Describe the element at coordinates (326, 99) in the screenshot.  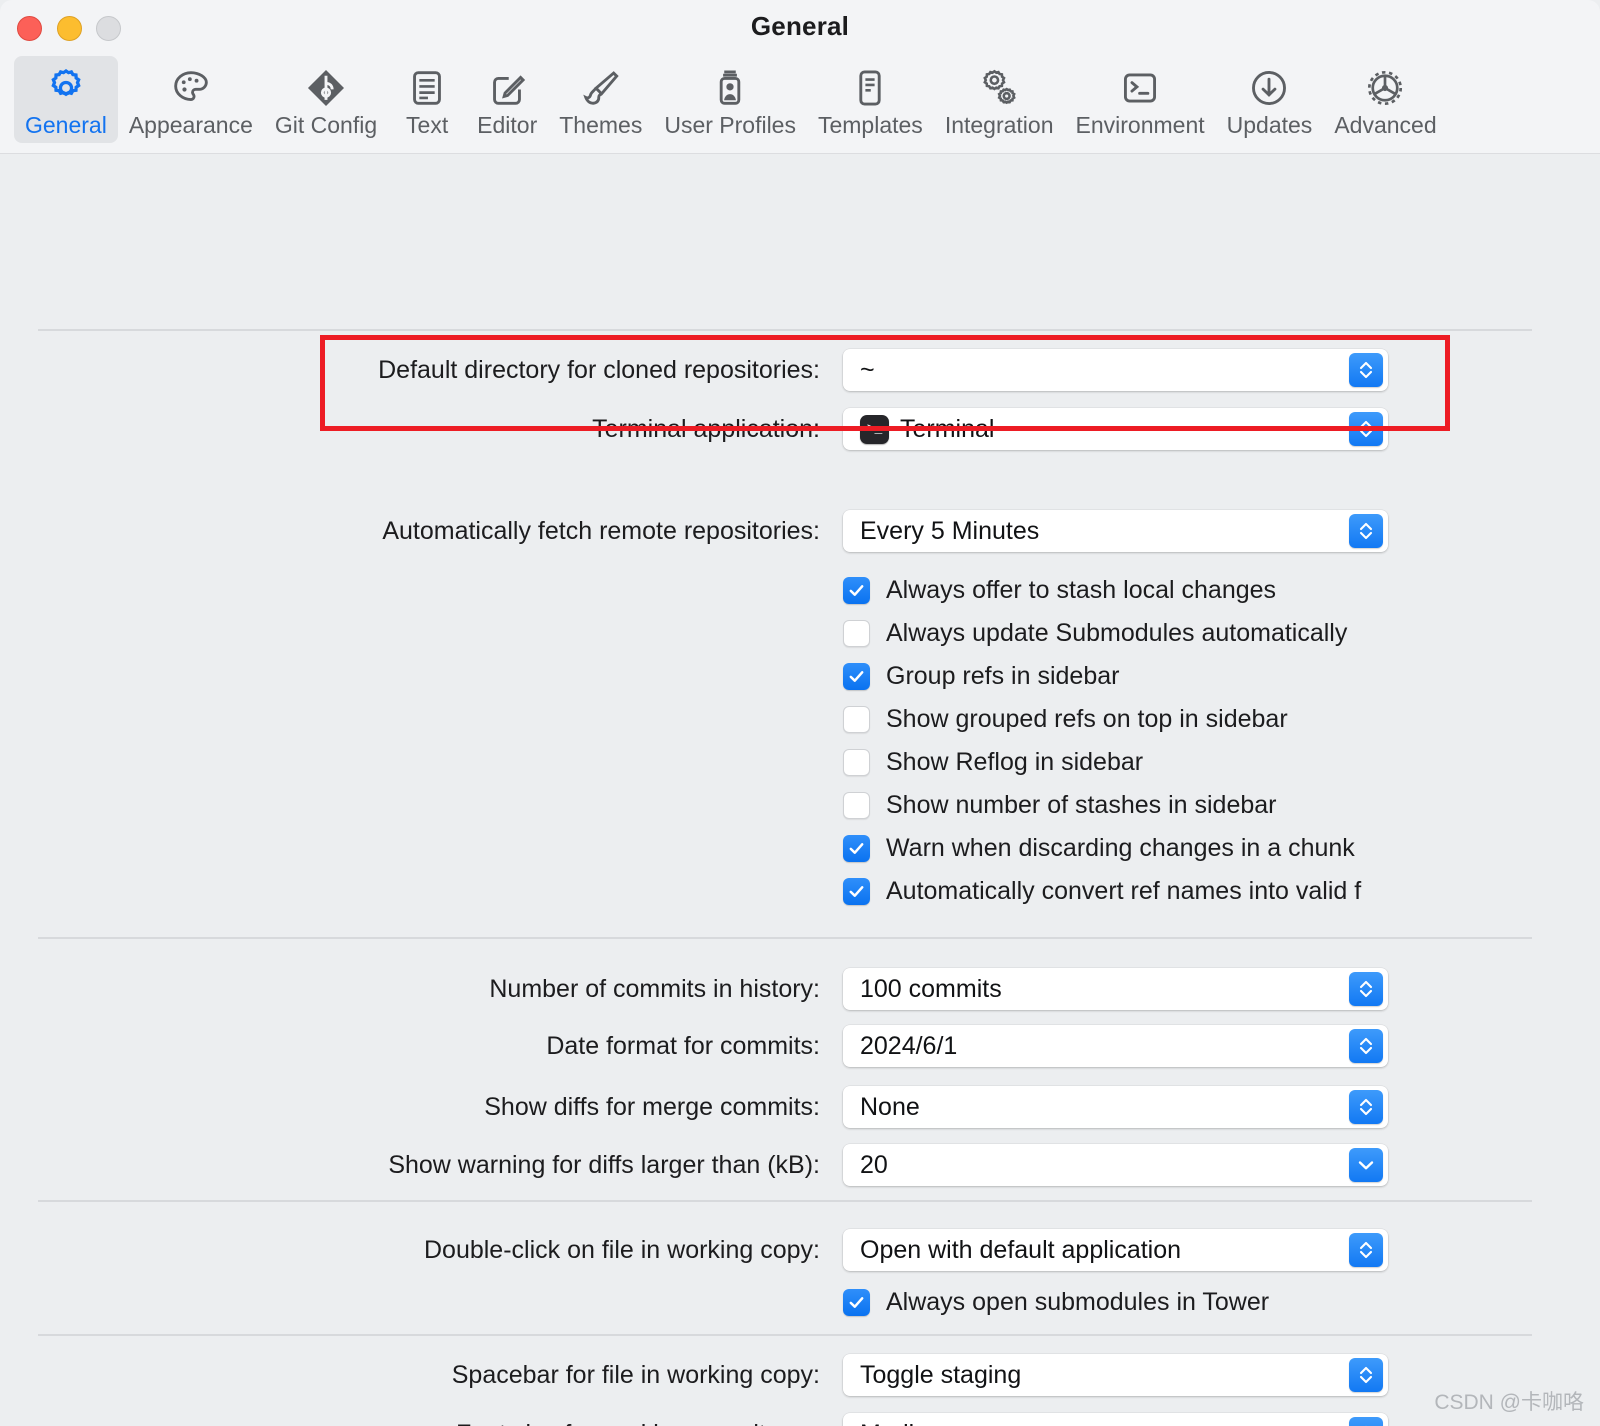
I see `tab-git-config: Git Config` at that location.